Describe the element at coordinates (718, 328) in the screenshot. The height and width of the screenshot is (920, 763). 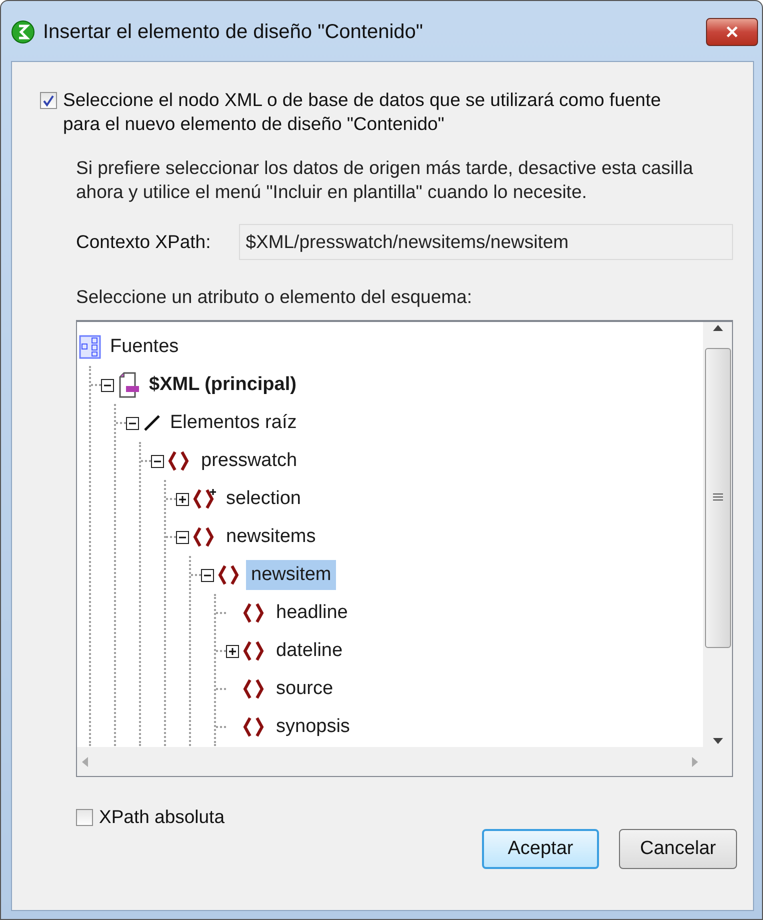
I see `scroll-up-icon` at that location.